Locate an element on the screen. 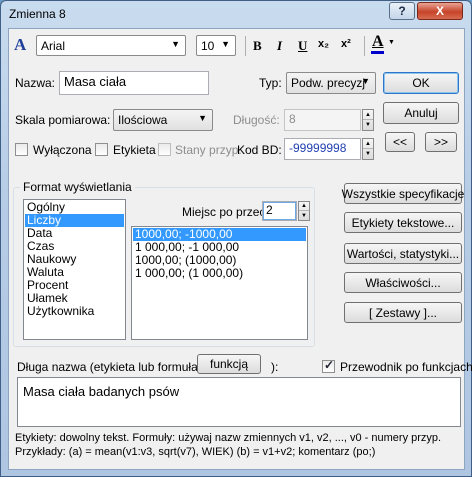  scale-select: Ilościowa ▼ is located at coordinates (163, 120).